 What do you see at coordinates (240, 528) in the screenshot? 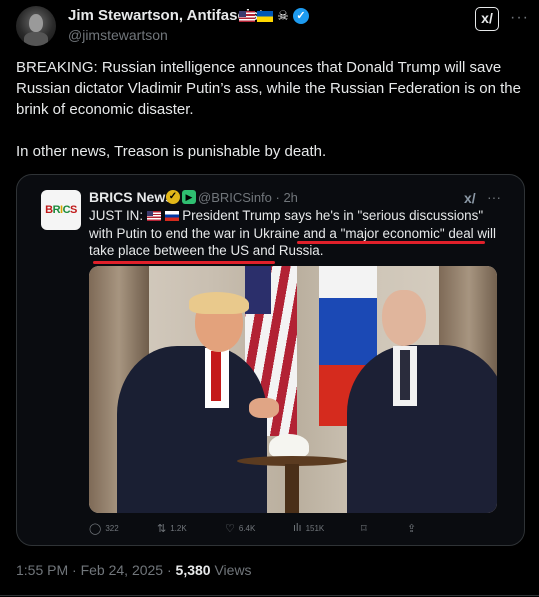
I see `like-button: ♡ 6.4K` at bounding box center [240, 528].